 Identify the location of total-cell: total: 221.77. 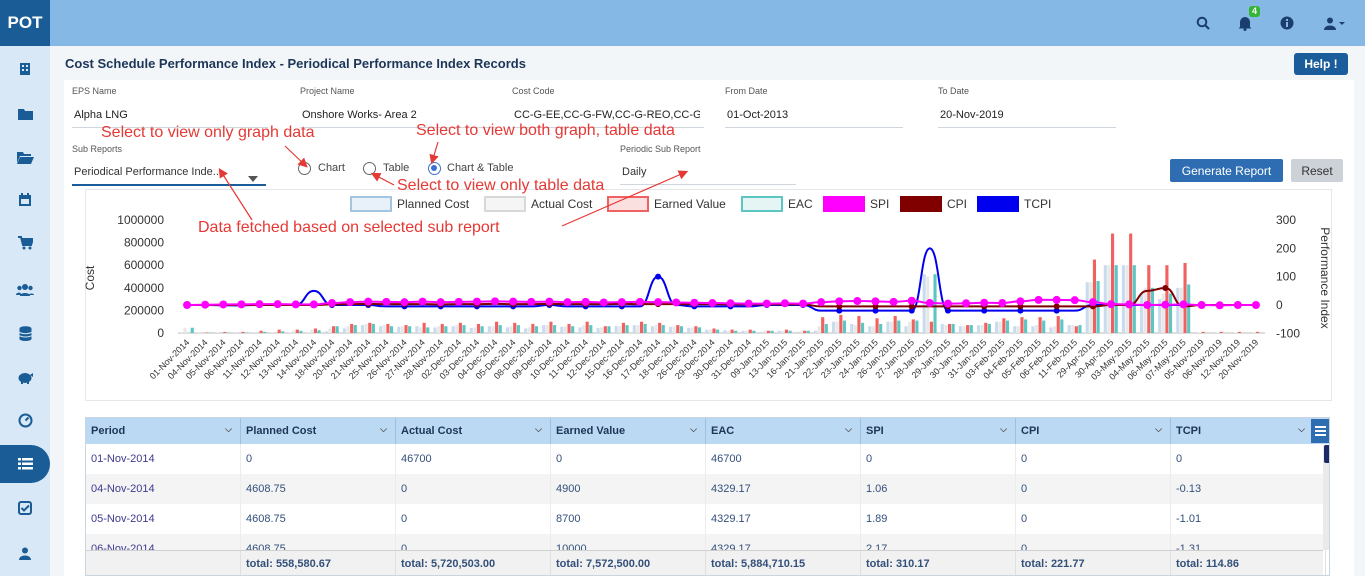
(1093, 563).